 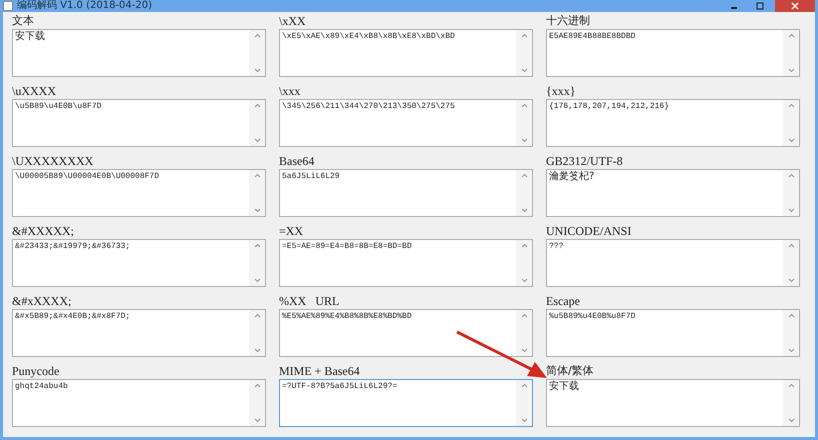 What do you see at coordinates (561, 91) in the screenshot?
I see `field-label: {xxx}` at bounding box center [561, 91].